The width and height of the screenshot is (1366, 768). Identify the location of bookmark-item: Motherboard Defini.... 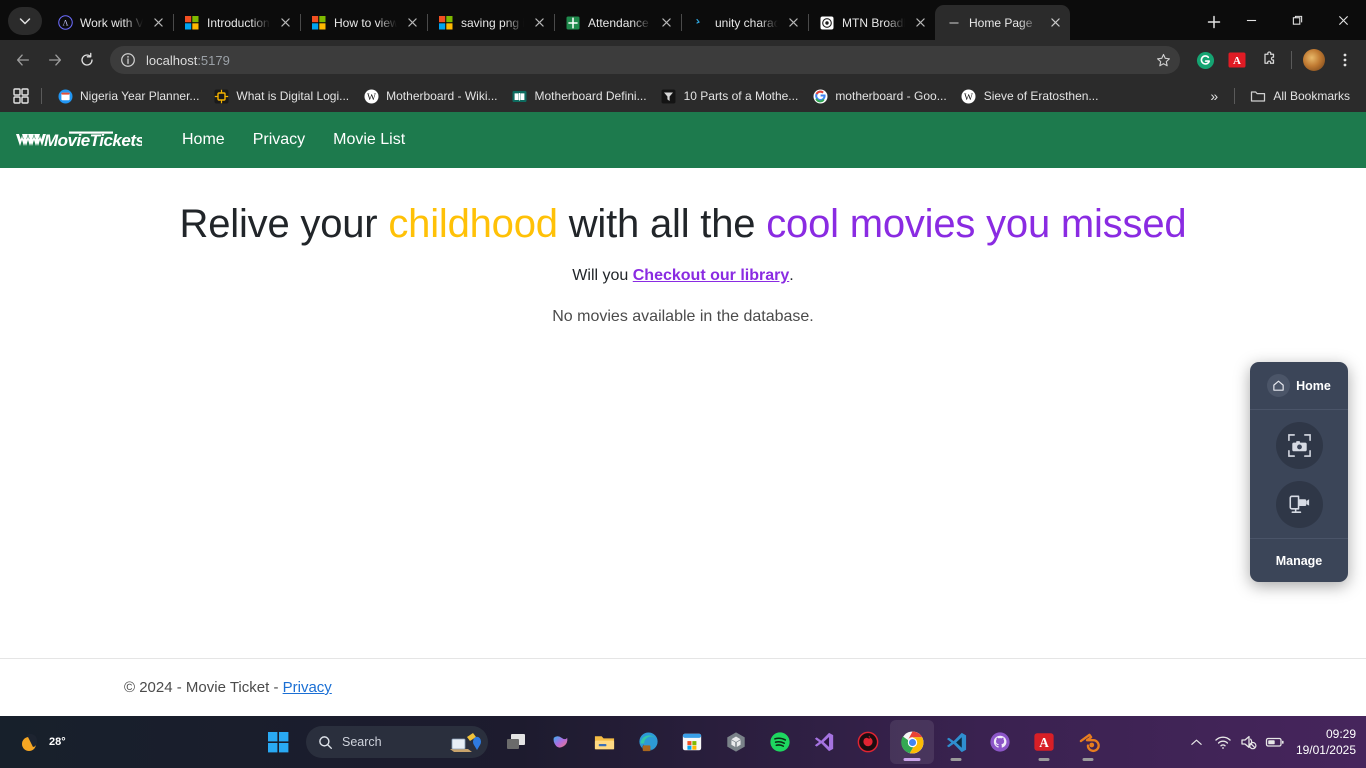
(579, 96).